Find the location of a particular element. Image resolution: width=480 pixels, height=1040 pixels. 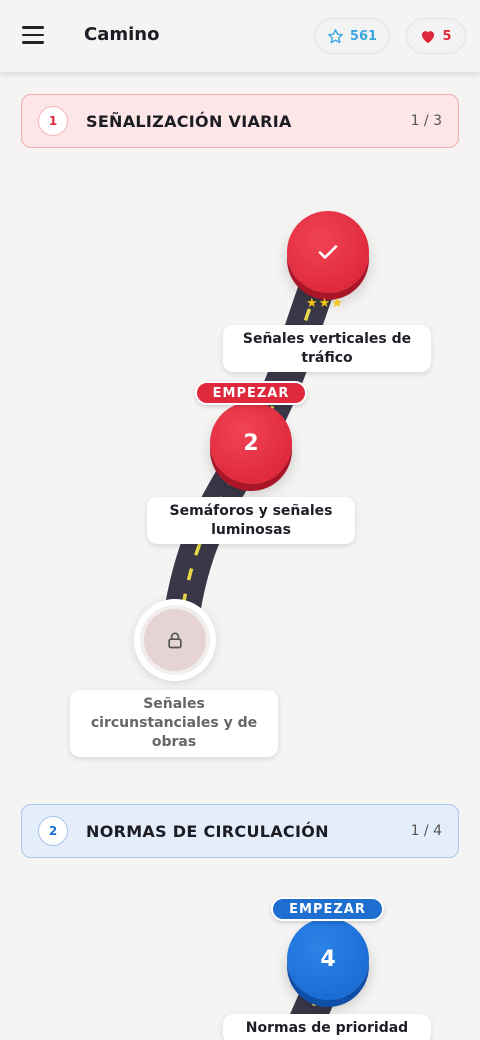

lock-circle is located at coordinates (175, 640).